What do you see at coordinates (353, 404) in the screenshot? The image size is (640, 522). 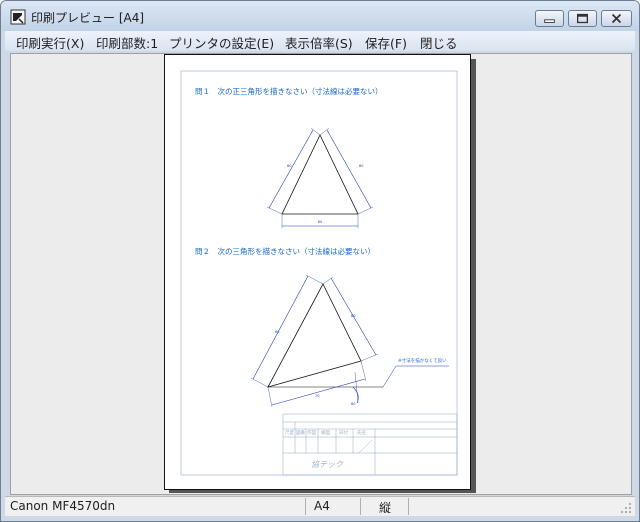 I see `svg-text: 60` at bounding box center [353, 404].